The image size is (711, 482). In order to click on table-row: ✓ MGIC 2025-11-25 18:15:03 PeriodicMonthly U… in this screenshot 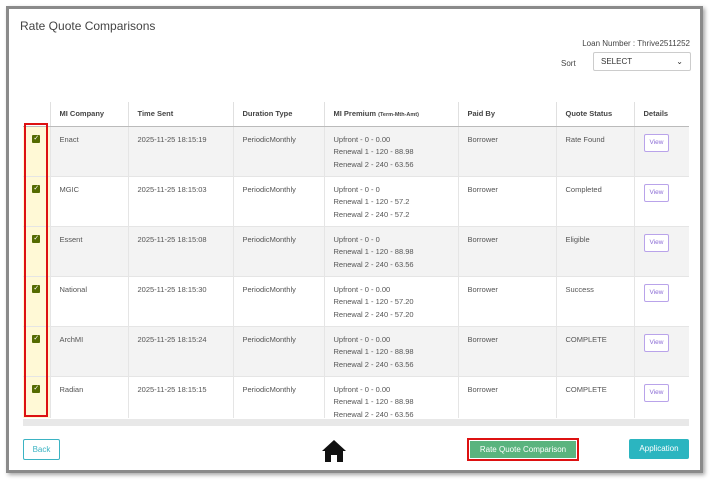, I will do `click(356, 201)`.